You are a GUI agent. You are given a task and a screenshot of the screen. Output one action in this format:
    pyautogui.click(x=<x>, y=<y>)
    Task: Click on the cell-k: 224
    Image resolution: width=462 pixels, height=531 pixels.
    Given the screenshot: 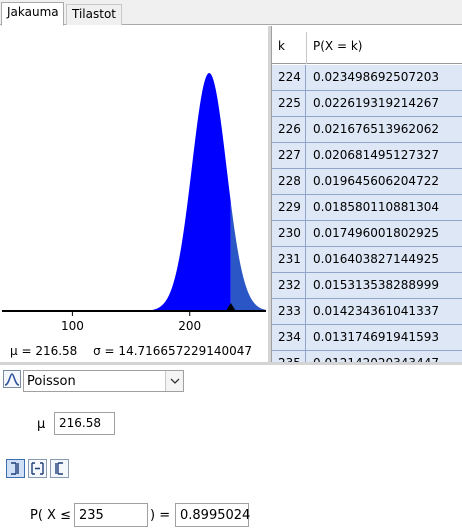 What is the action you would take?
    pyautogui.click(x=289, y=77)
    